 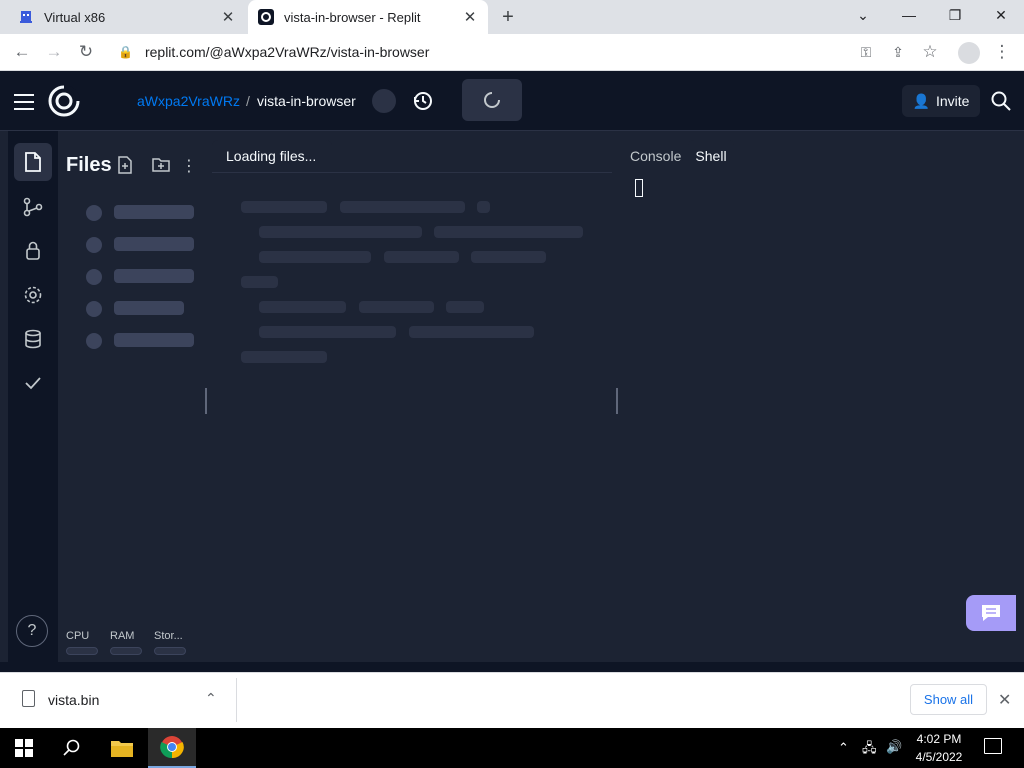 I want to click on chrome-taskbar-icon, so click(x=172, y=748).